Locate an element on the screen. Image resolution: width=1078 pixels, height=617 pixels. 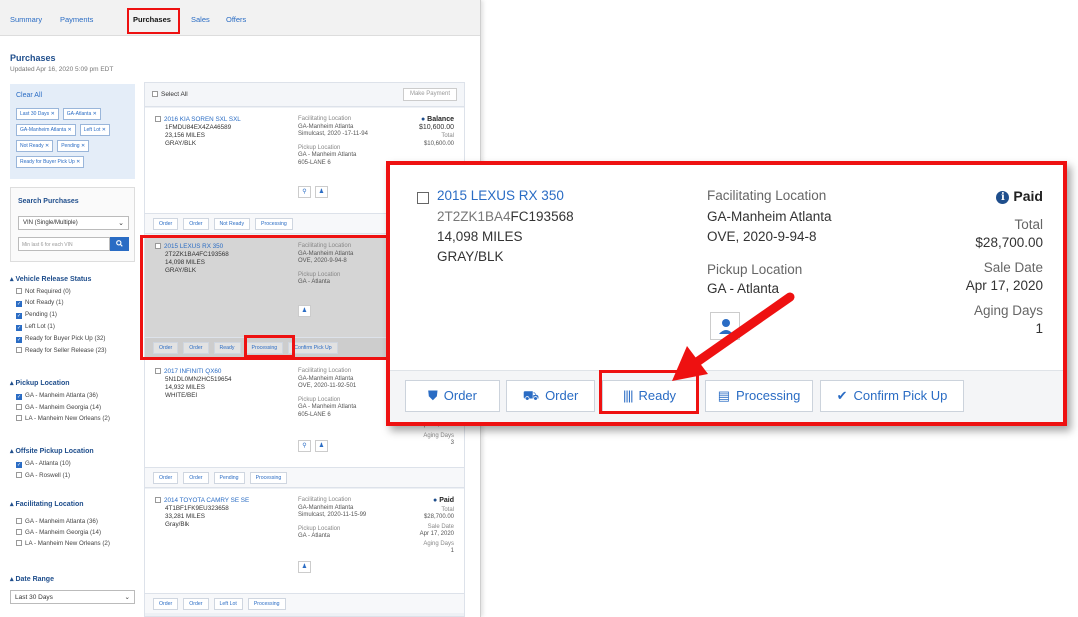
select-all-checkbox: Select All is located at coordinates (170, 94).